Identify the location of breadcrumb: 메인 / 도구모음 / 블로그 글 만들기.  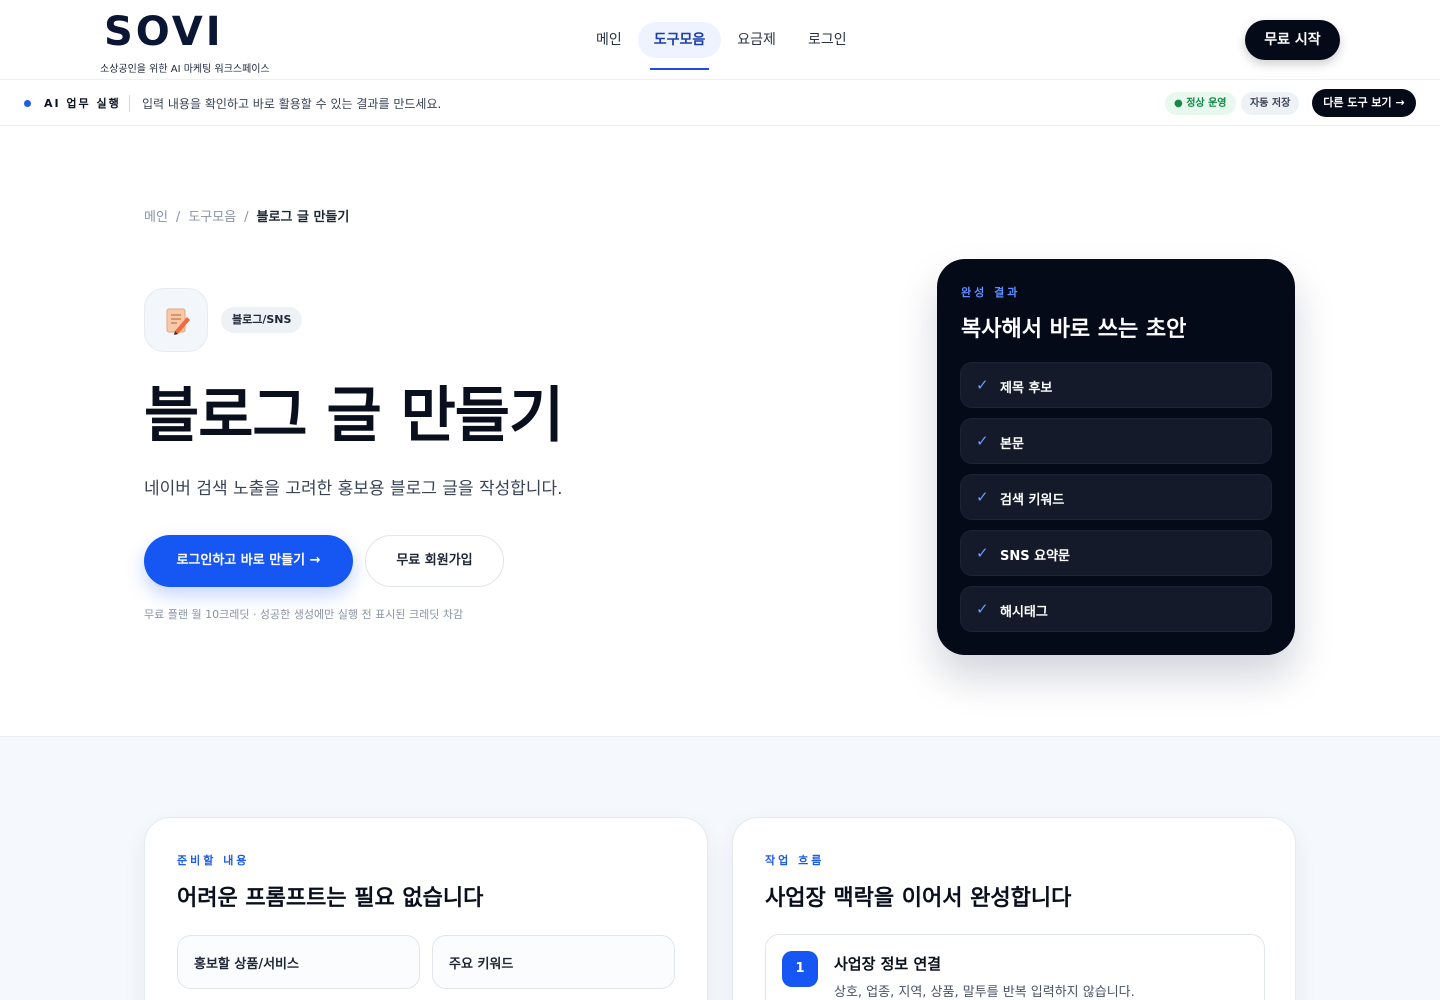
(246, 215).